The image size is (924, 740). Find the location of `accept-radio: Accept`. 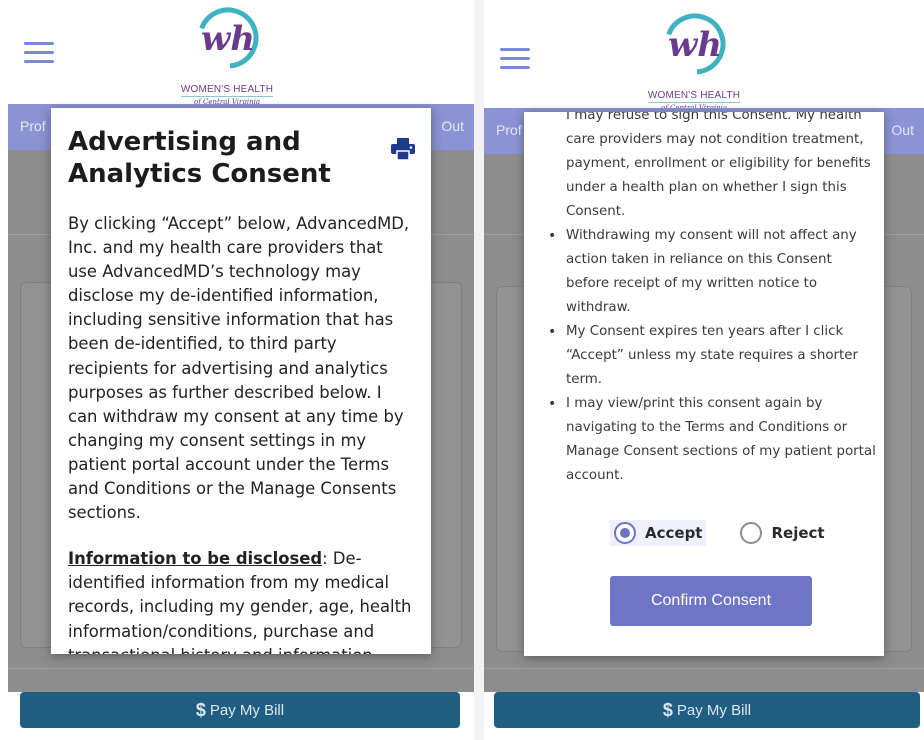

accept-radio: Accept is located at coordinates (658, 533).